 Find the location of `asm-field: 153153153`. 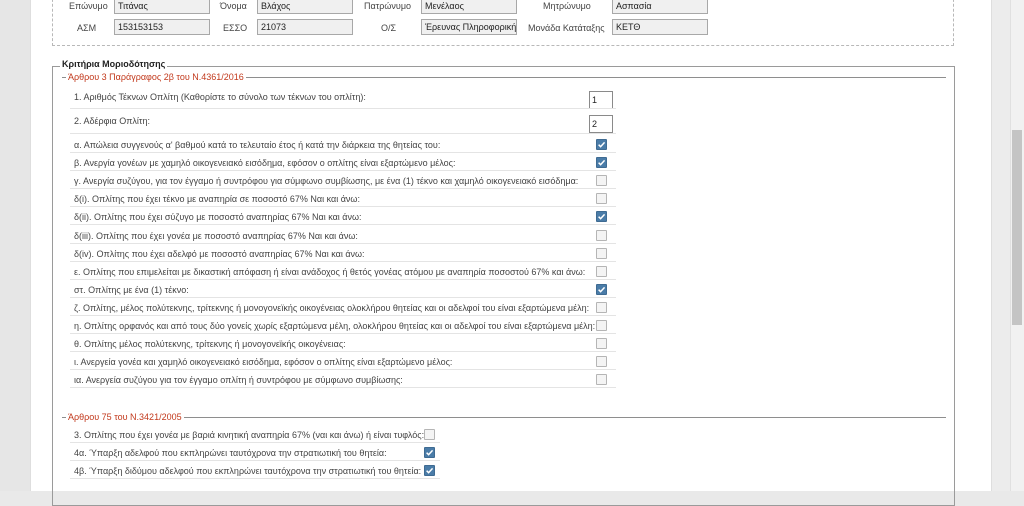

asm-field: 153153153 is located at coordinates (162, 27).